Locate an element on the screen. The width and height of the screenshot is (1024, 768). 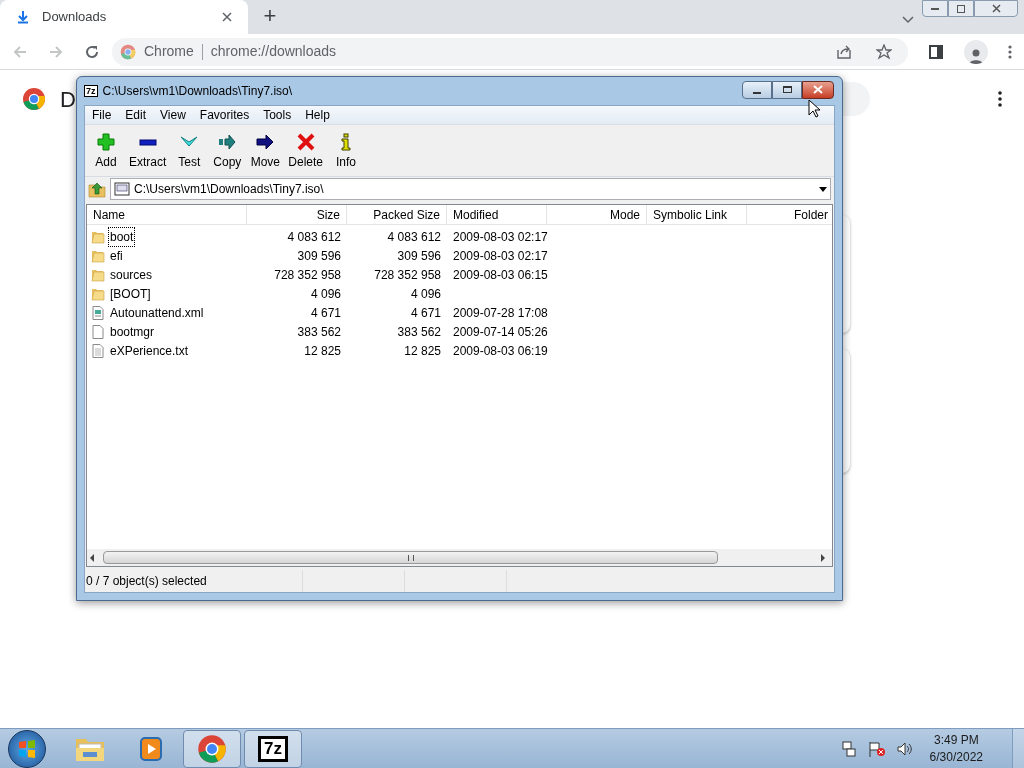
disc-image-icon is located at coordinates (122, 189).